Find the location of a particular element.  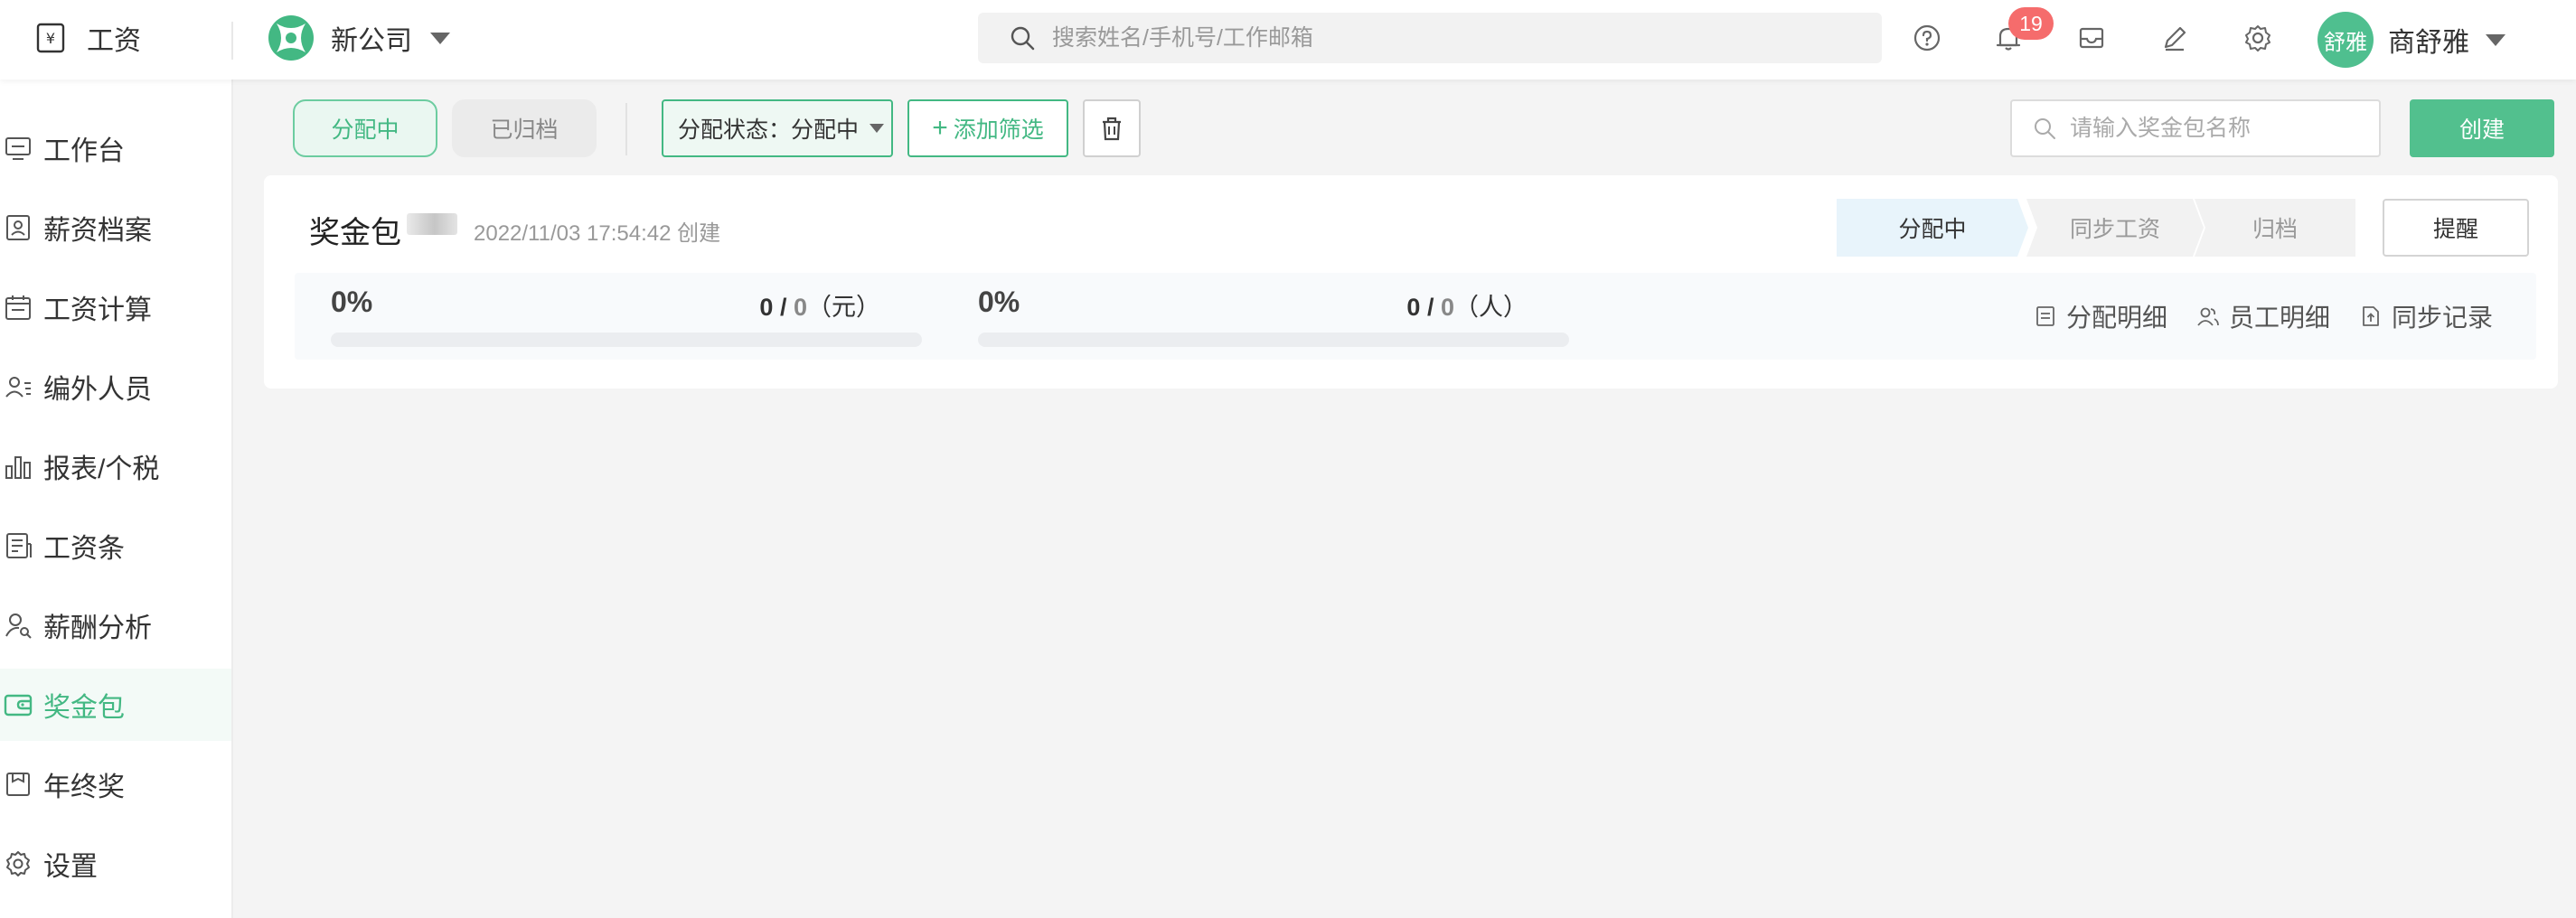

app-title: 工资 is located at coordinates (114, 41).